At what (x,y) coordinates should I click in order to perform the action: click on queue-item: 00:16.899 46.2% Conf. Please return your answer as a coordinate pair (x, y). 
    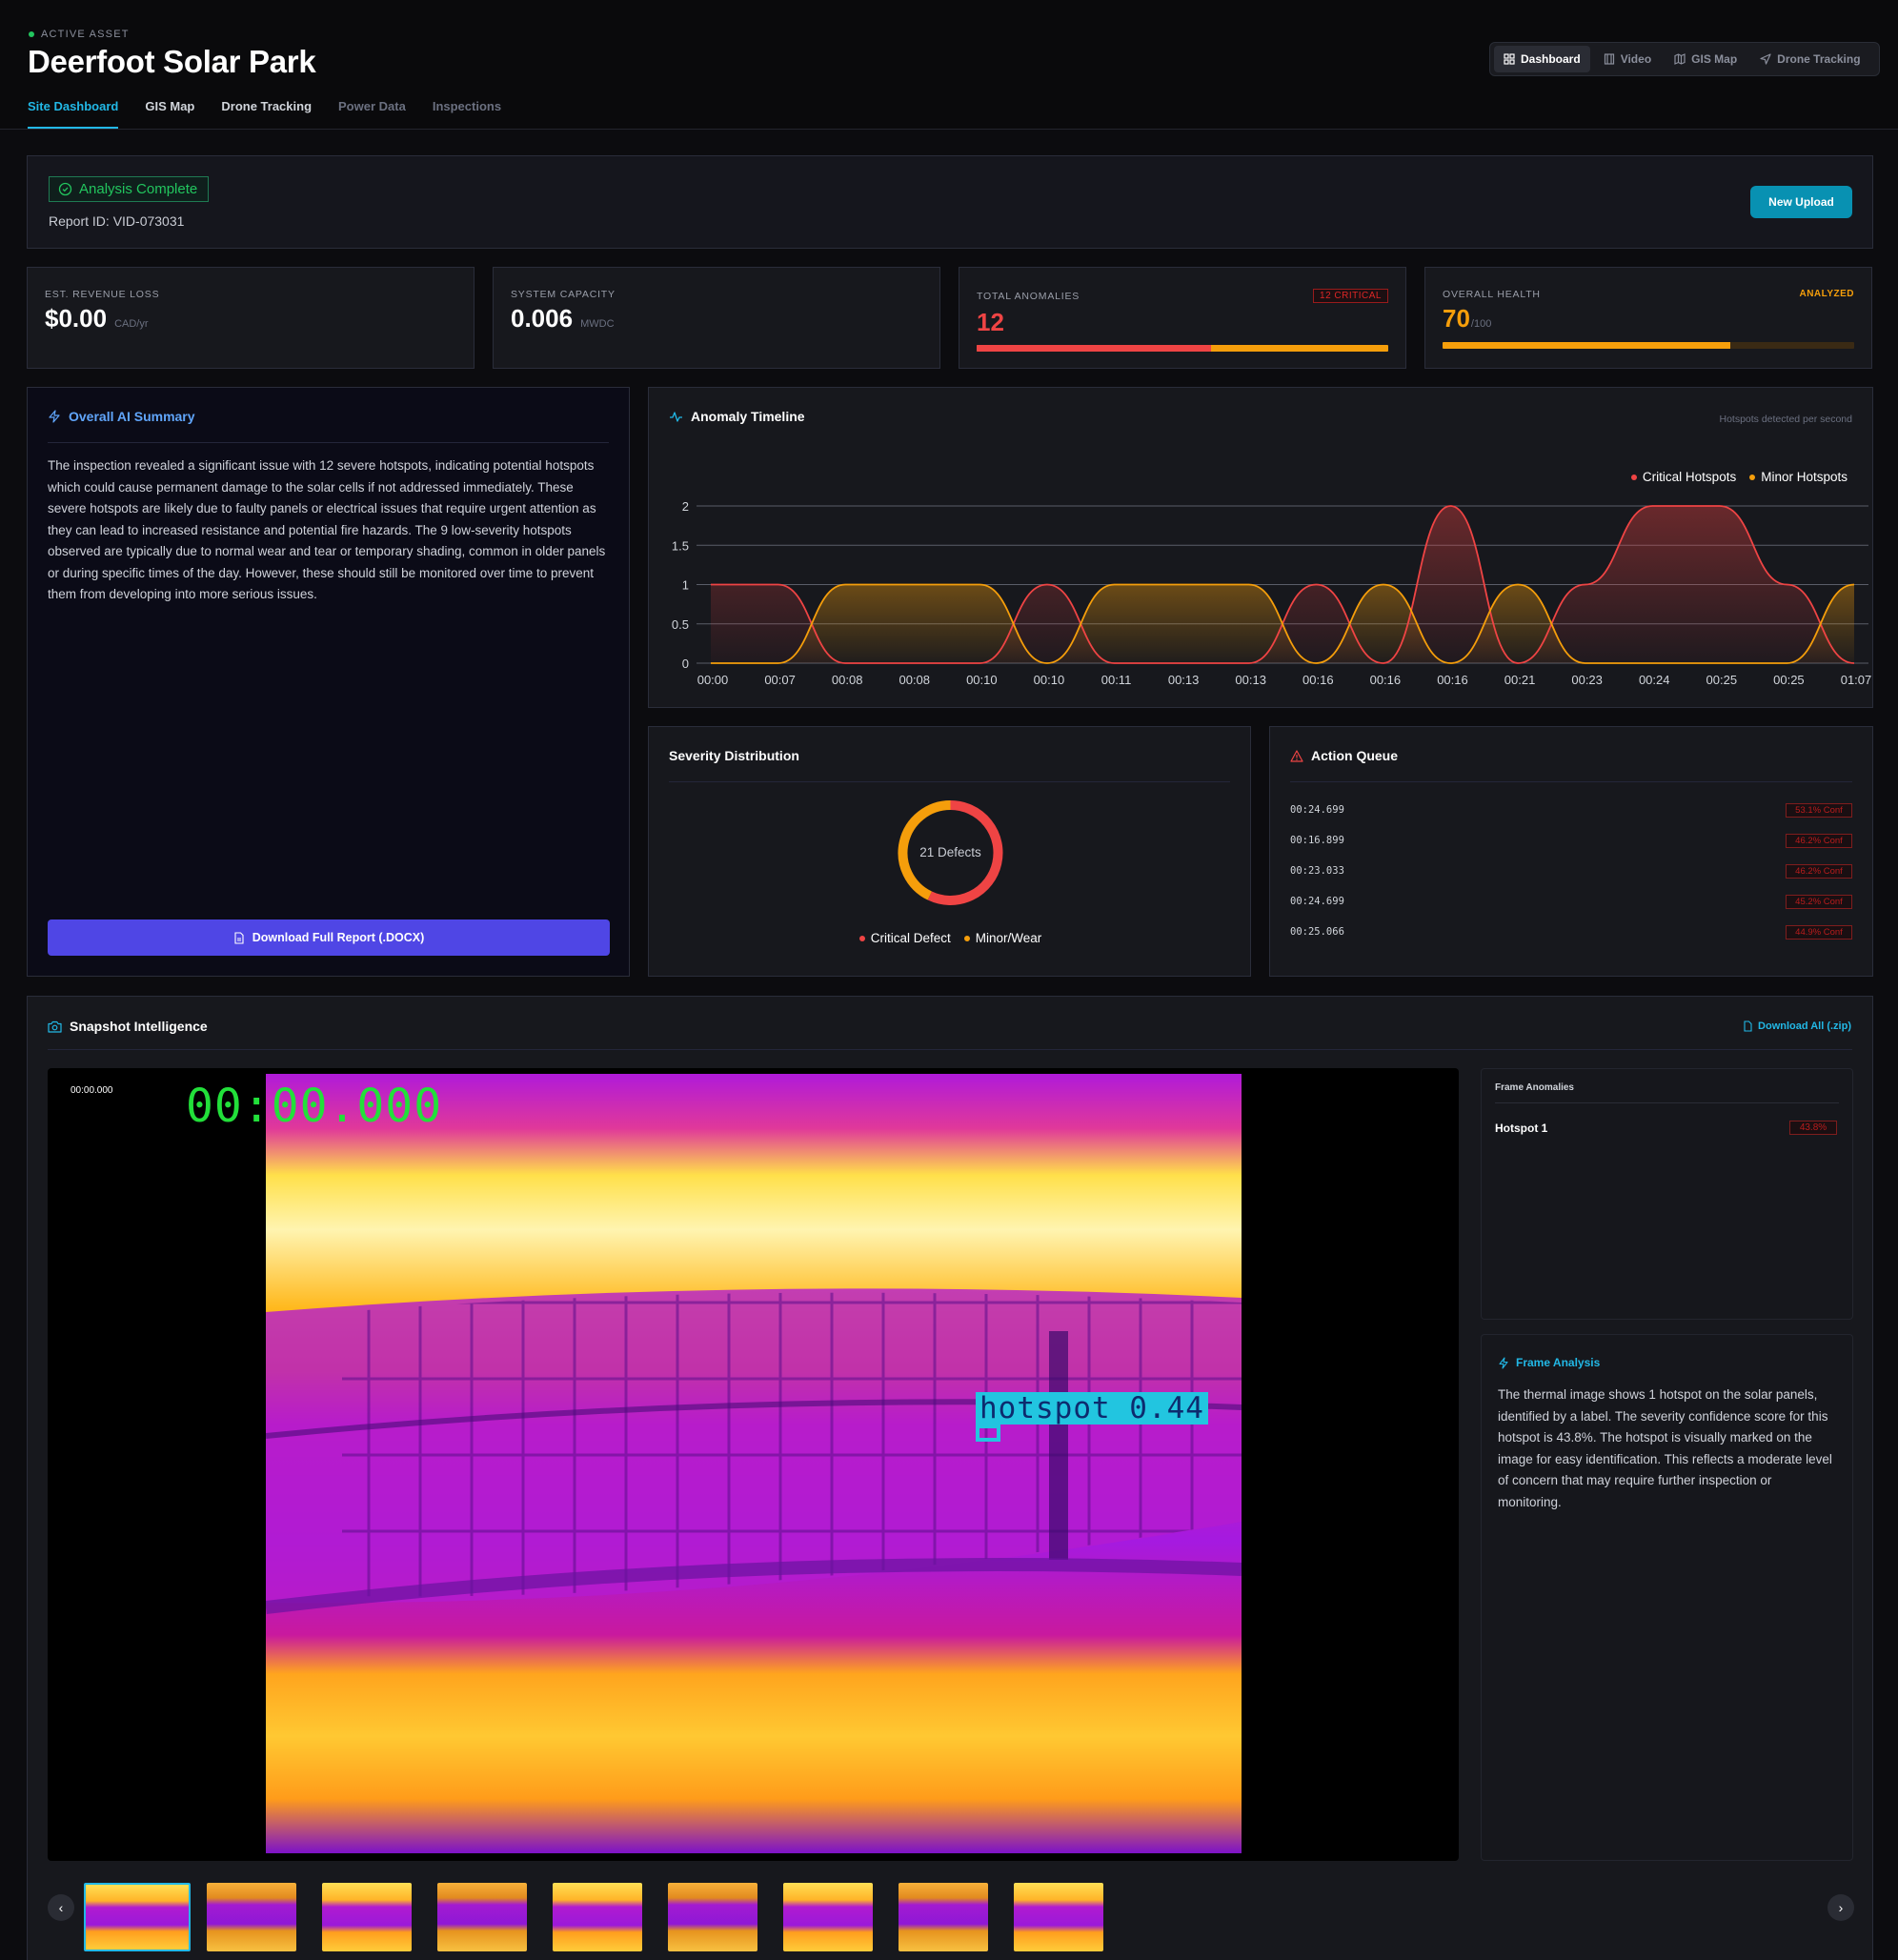
    Looking at the image, I should click on (1571, 840).